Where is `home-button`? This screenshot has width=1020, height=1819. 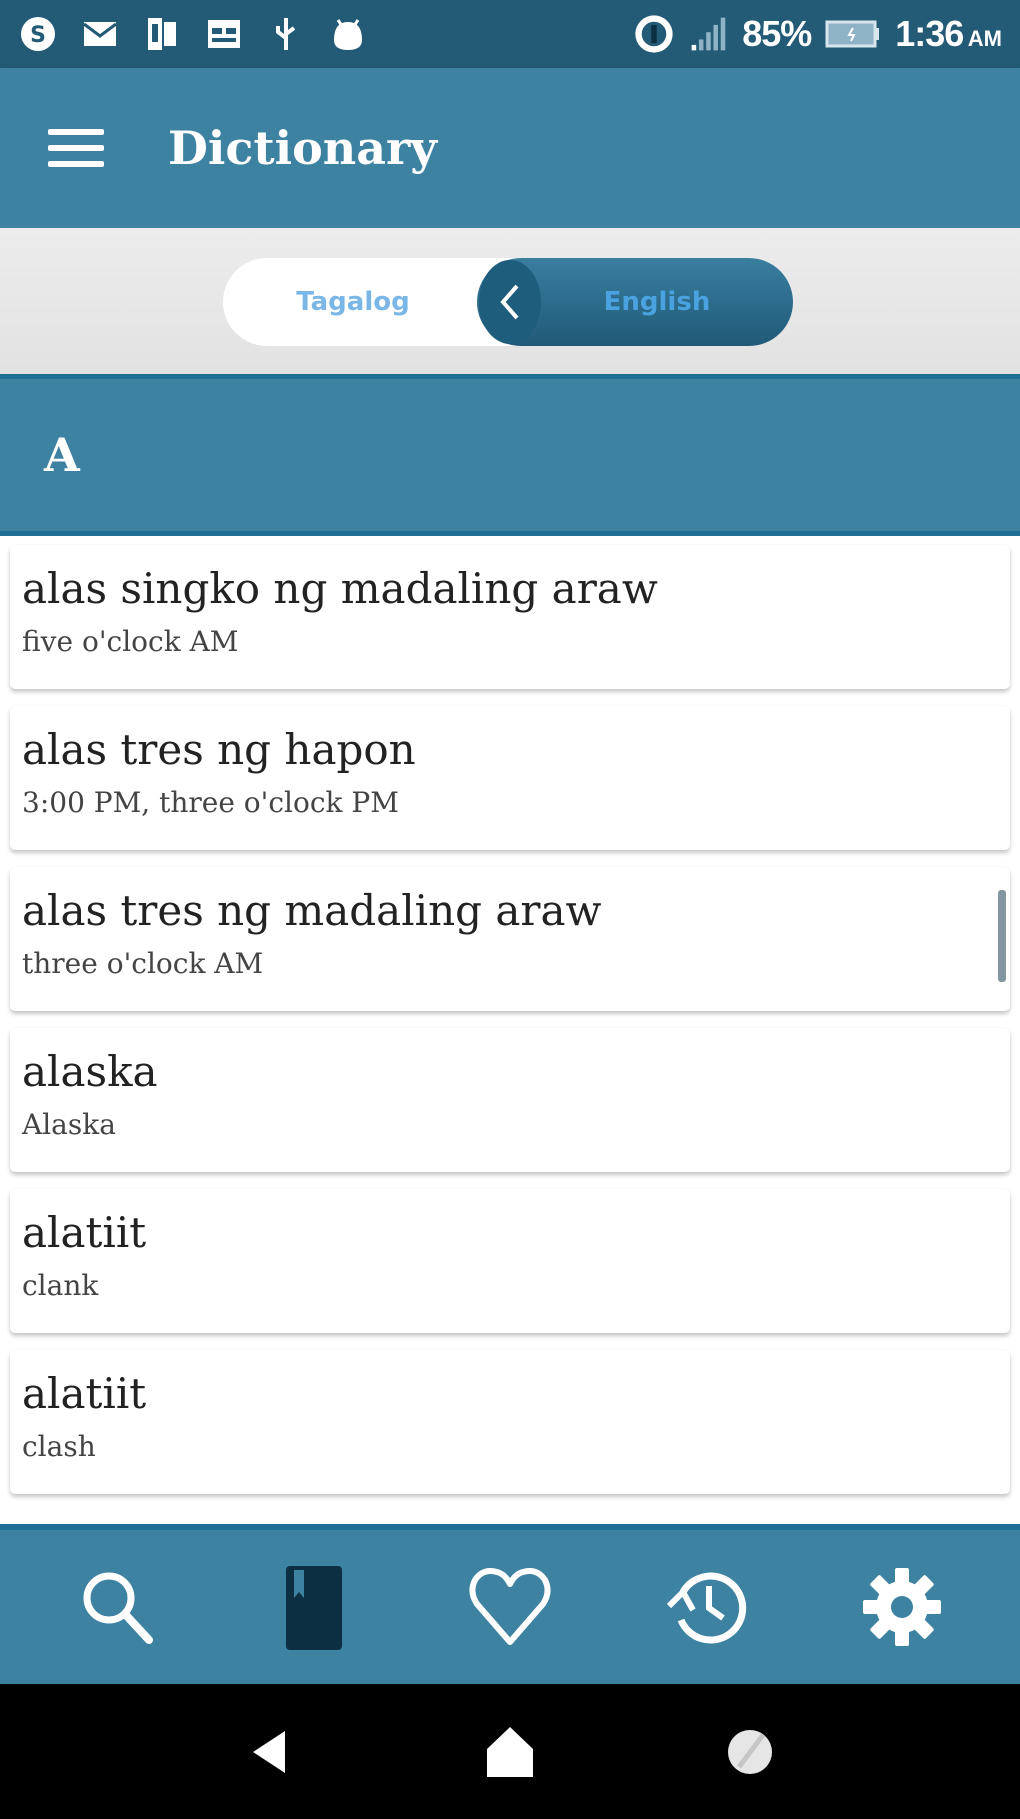
home-button is located at coordinates (510, 1752).